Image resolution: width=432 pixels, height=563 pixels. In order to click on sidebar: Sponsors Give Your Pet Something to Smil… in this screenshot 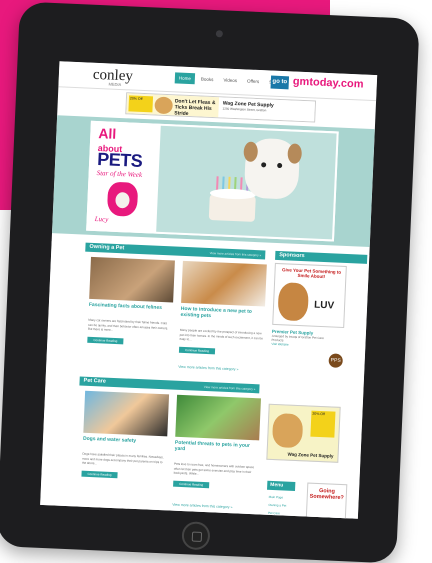, I will do `click(319, 309)`.